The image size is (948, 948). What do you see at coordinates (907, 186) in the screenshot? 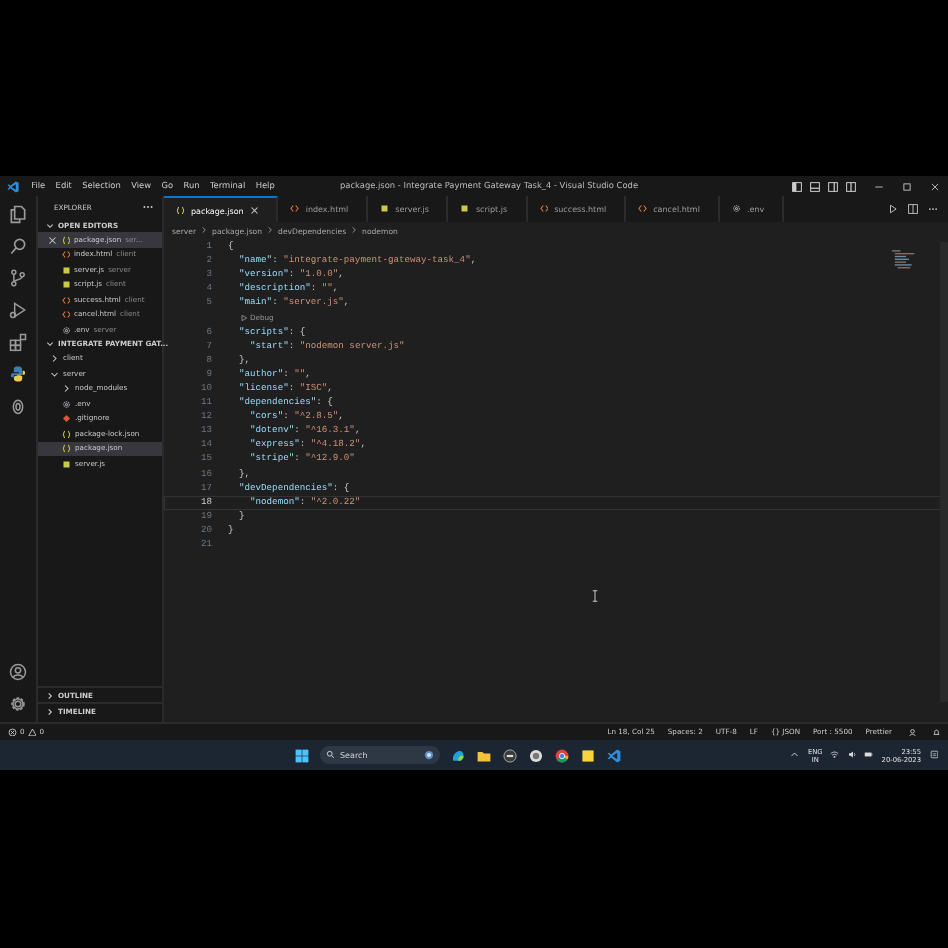
I see `maximize-icon` at bounding box center [907, 186].